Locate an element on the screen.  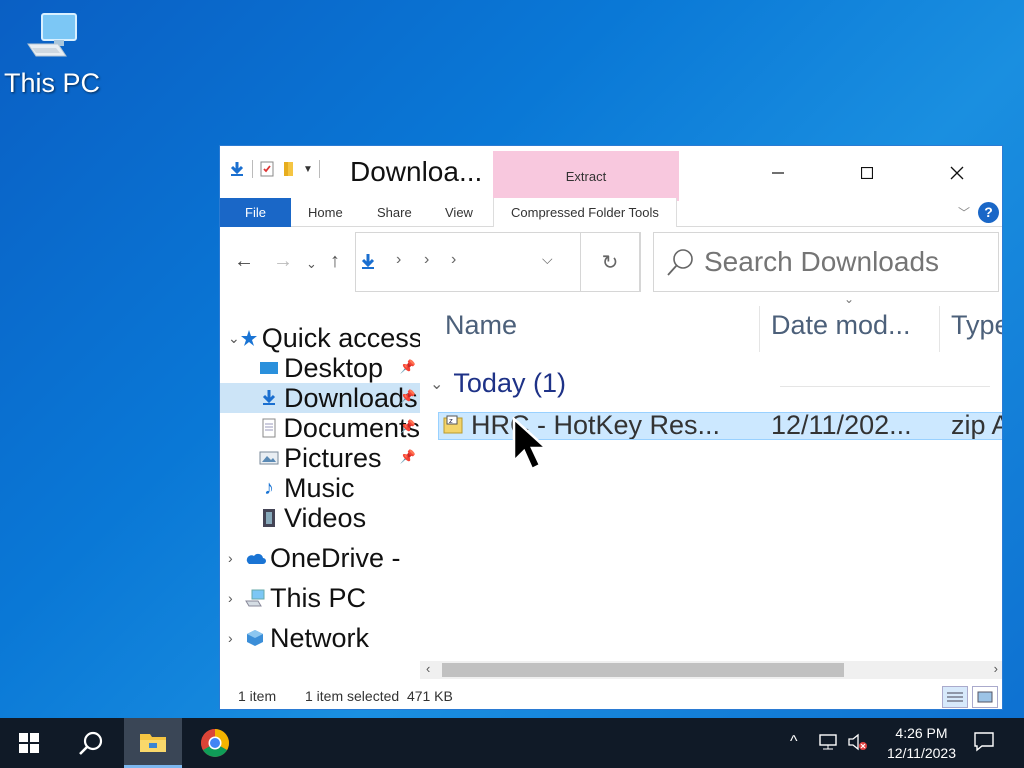
tab-file: File is located at coordinates (255, 212).